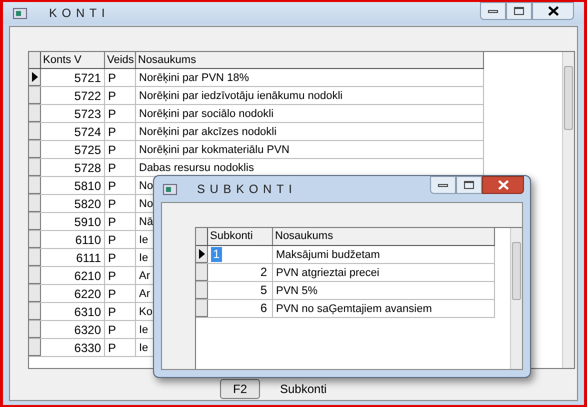 This screenshot has width=587, height=407. What do you see at coordinates (79, 13) in the screenshot?
I see `window-title: KONTI` at bounding box center [79, 13].